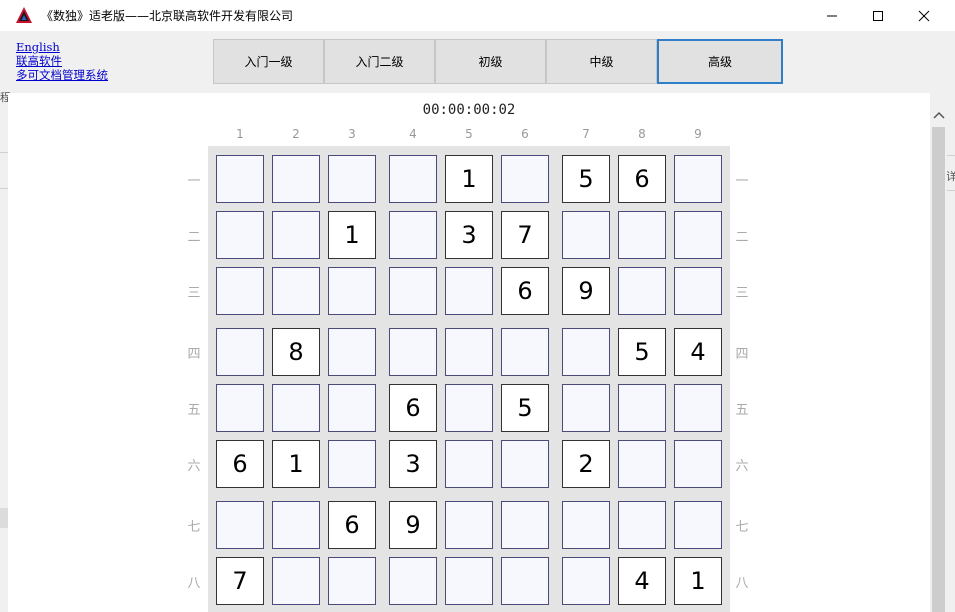 The height and width of the screenshot is (612, 955). What do you see at coordinates (413, 134) in the screenshot?
I see `column-number: 4` at bounding box center [413, 134].